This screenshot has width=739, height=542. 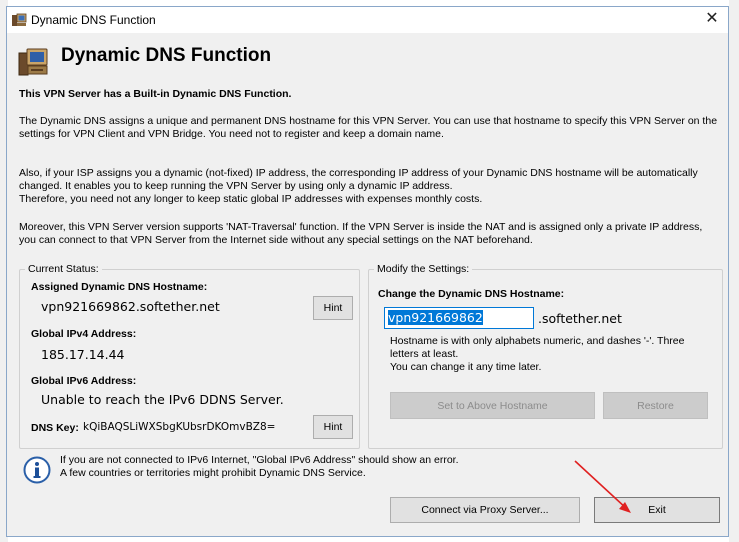 What do you see at coordinates (471, 294) in the screenshot?
I see `change-hostname-label: Change the Dynamic DNS Hostname:` at bounding box center [471, 294].